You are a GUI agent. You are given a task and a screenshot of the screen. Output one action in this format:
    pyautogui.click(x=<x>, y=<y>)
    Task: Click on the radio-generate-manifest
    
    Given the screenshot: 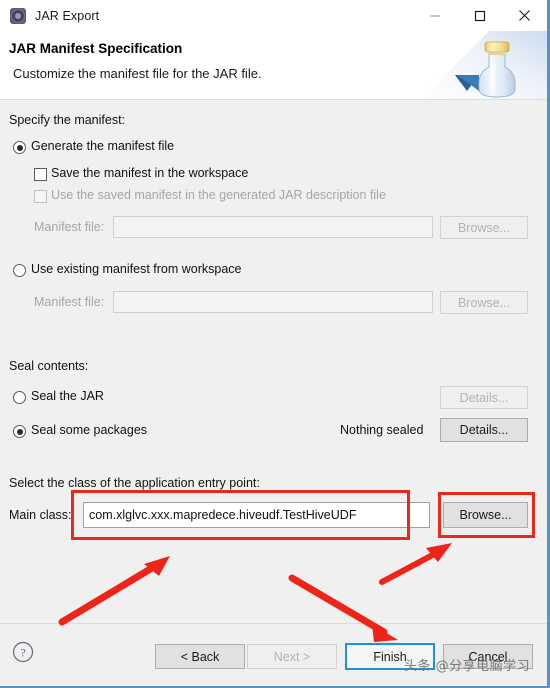 What is the action you would take?
    pyautogui.click(x=19, y=147)
    